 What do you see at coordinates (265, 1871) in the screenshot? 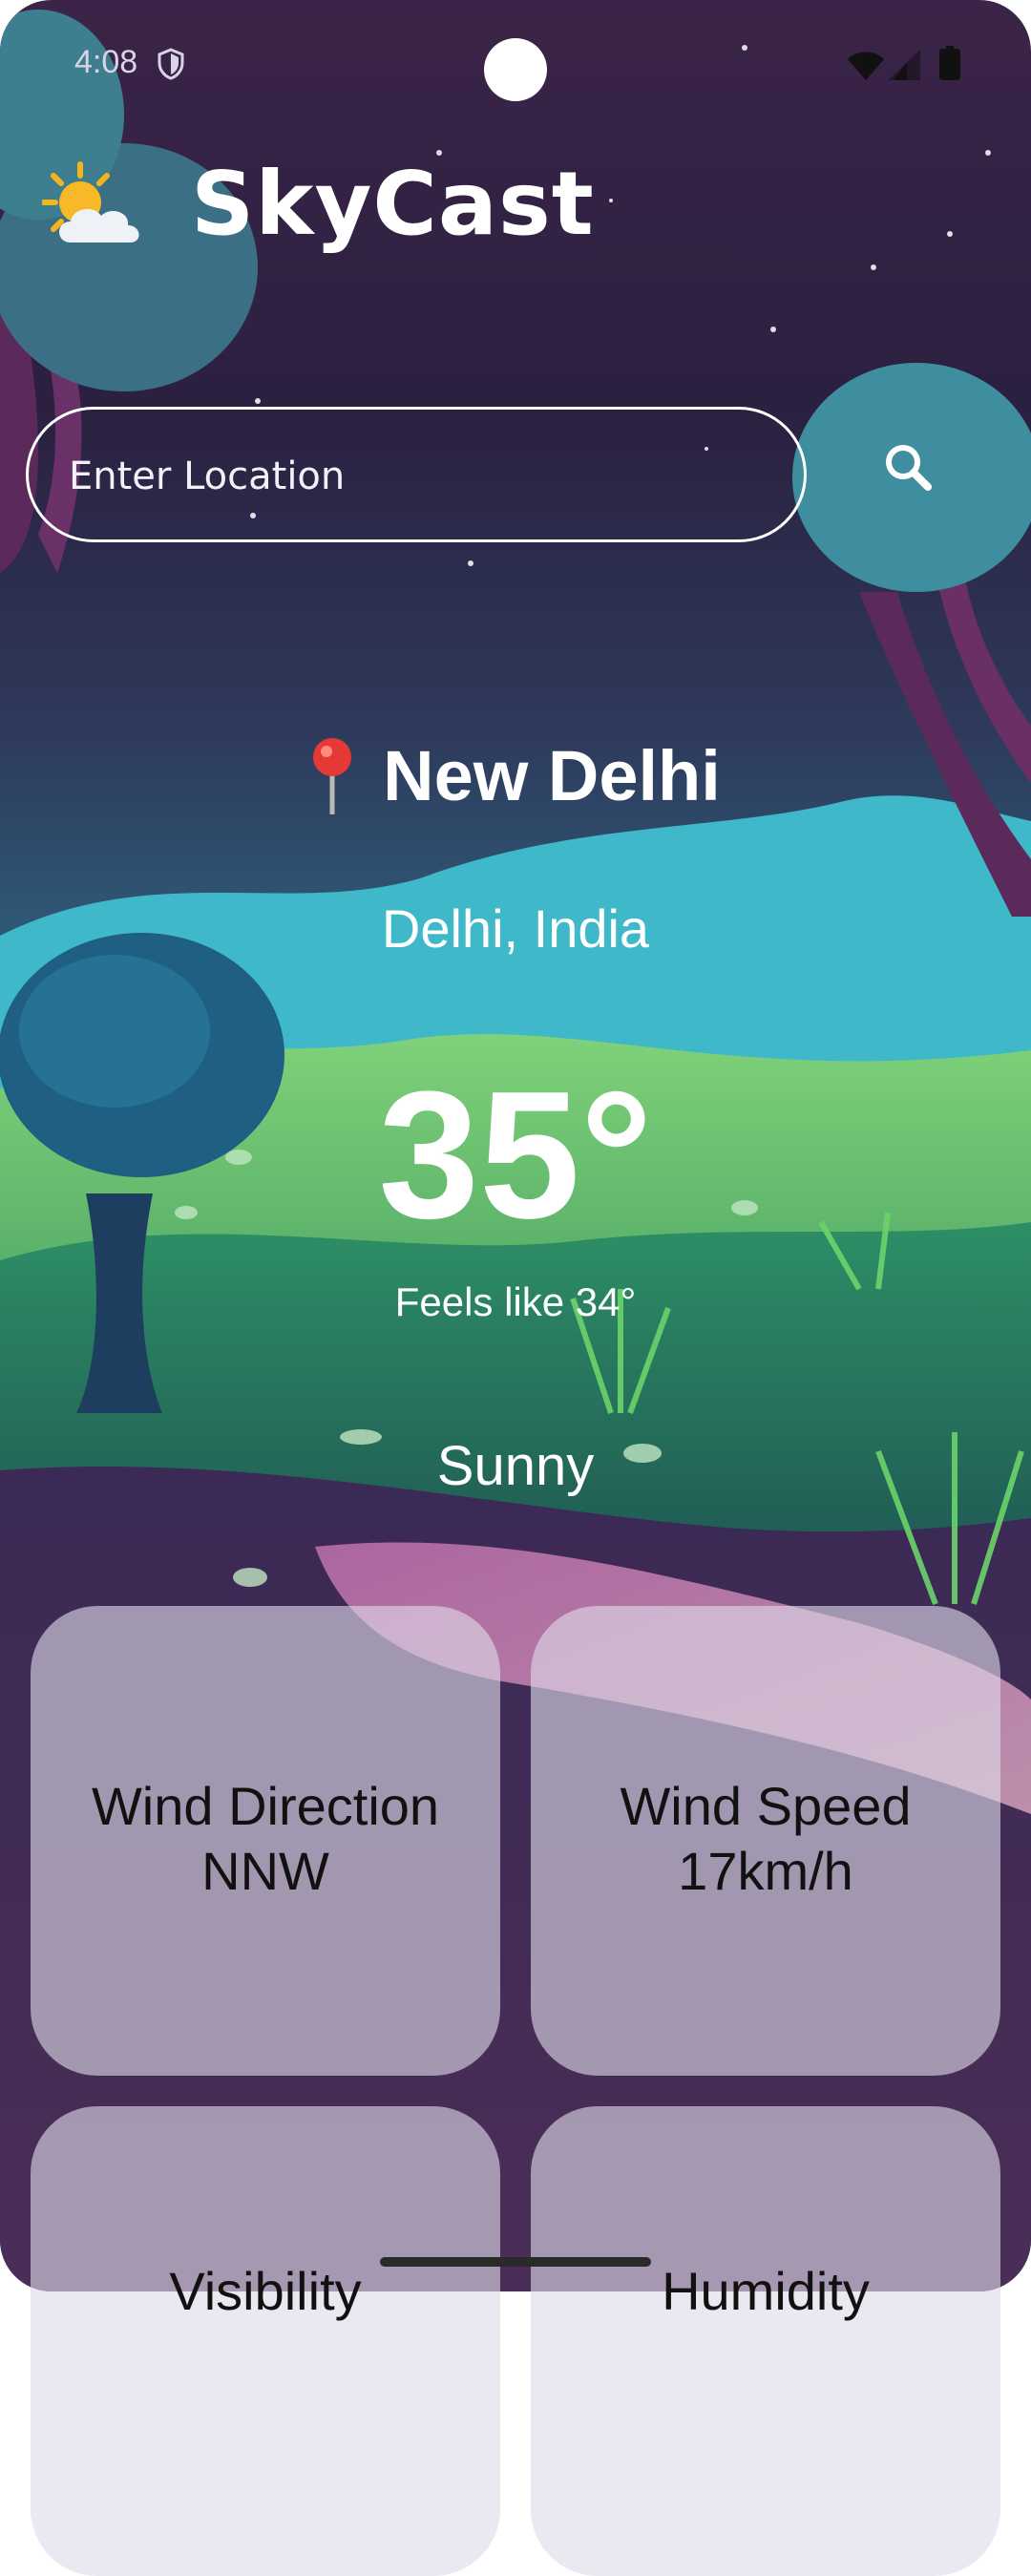
I see `card-value: NNW` at bounding box center [265, 1871].